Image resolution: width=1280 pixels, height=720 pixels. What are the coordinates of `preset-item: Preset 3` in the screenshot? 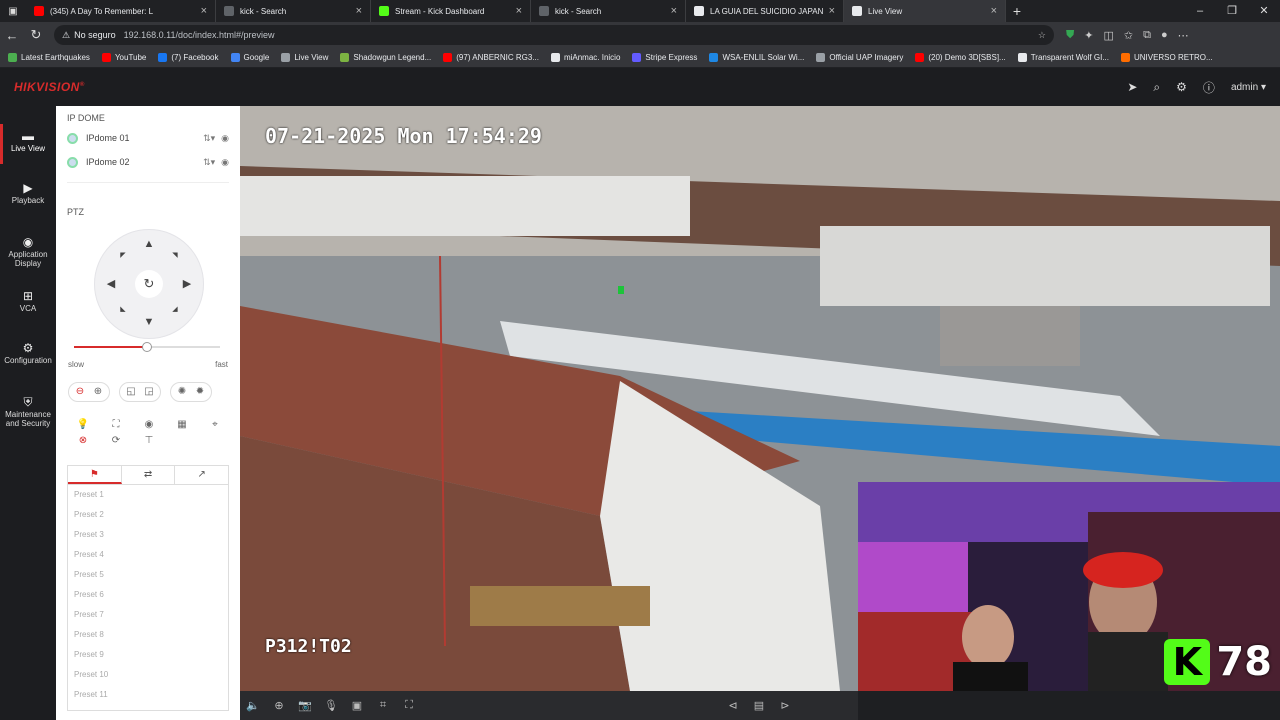 It's located at (148, 535).